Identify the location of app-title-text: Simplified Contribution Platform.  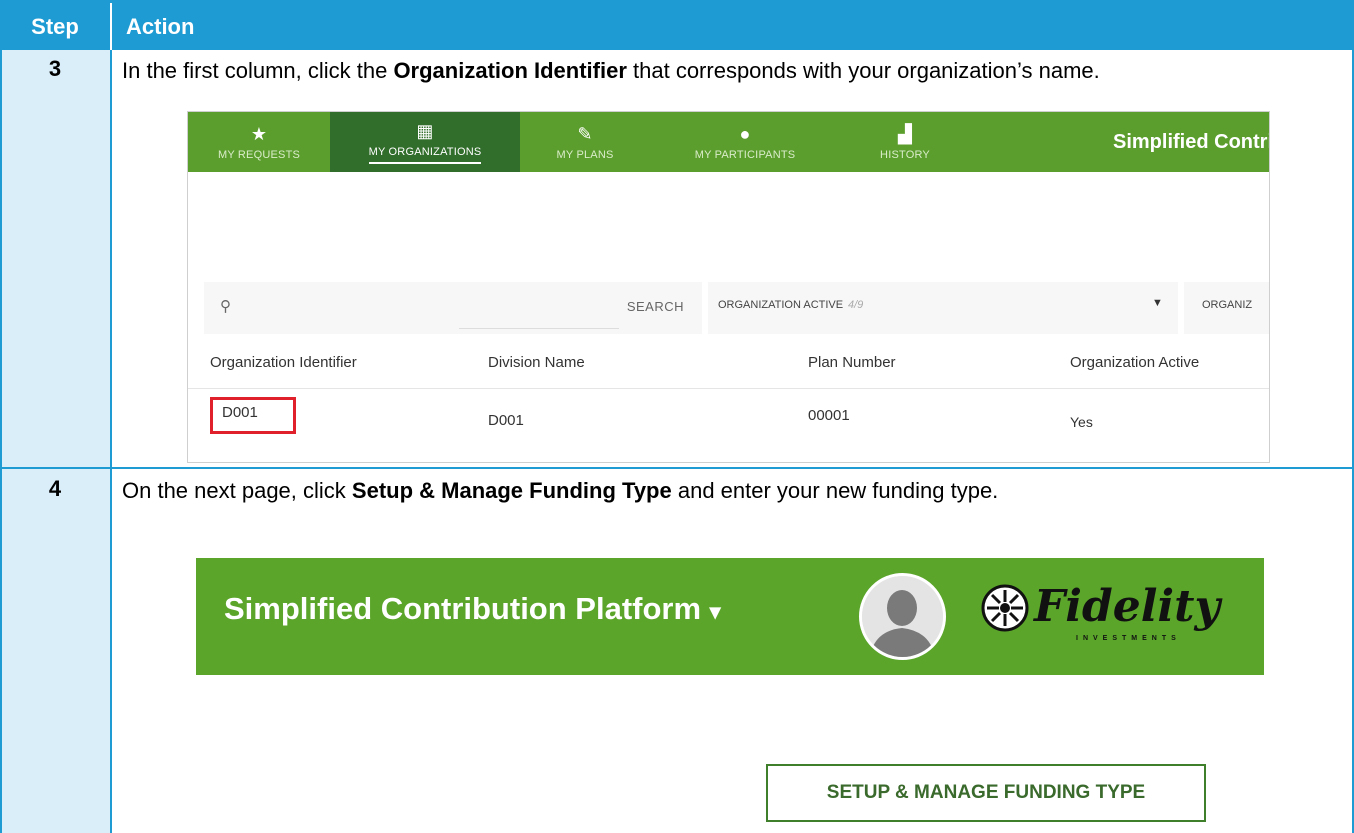
(463, 608).